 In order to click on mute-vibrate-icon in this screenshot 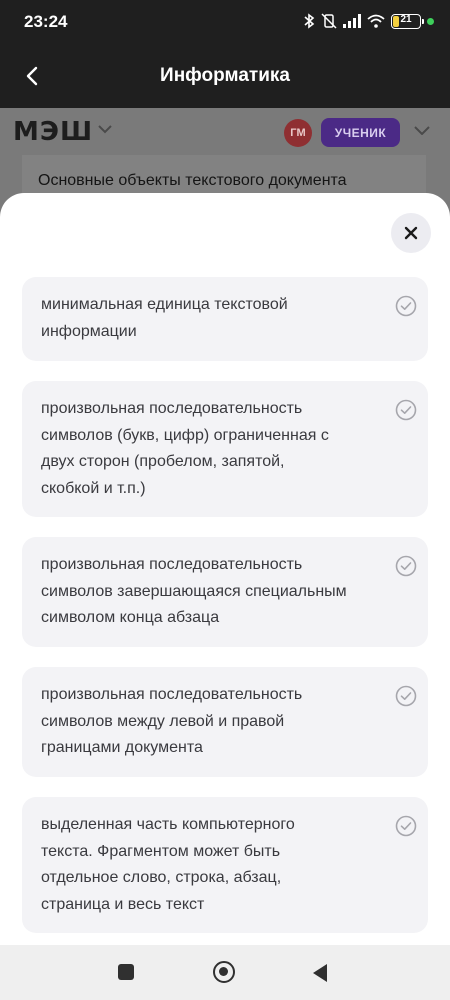, I will do `click(329, 21)`.